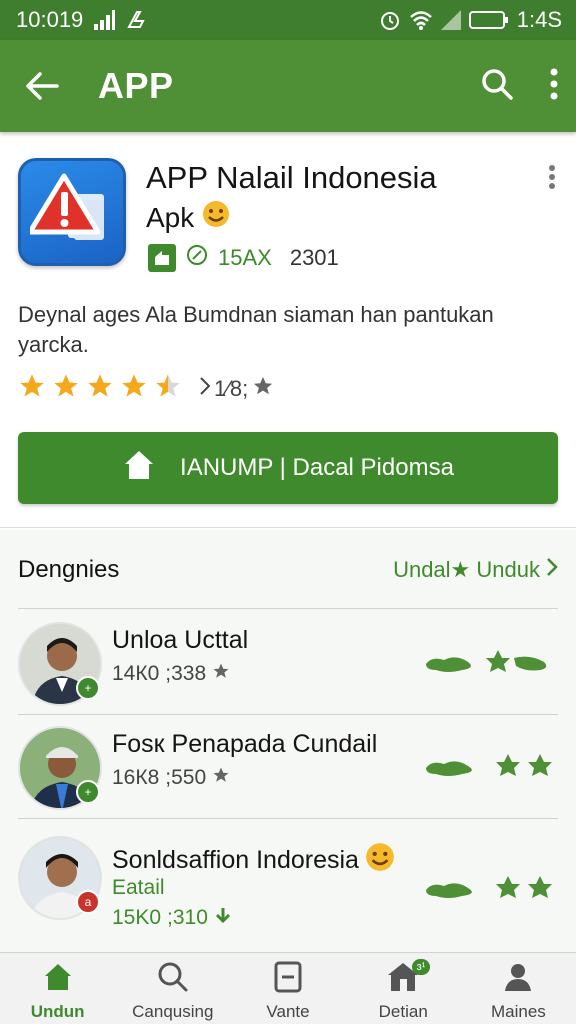 Image resolution: width=576 pixels, height=1024 pixels. What do you see at coordinates (170, 217) in the screenshot?
I see `app-subtitle: Apk` at bounding box center [170, 217].